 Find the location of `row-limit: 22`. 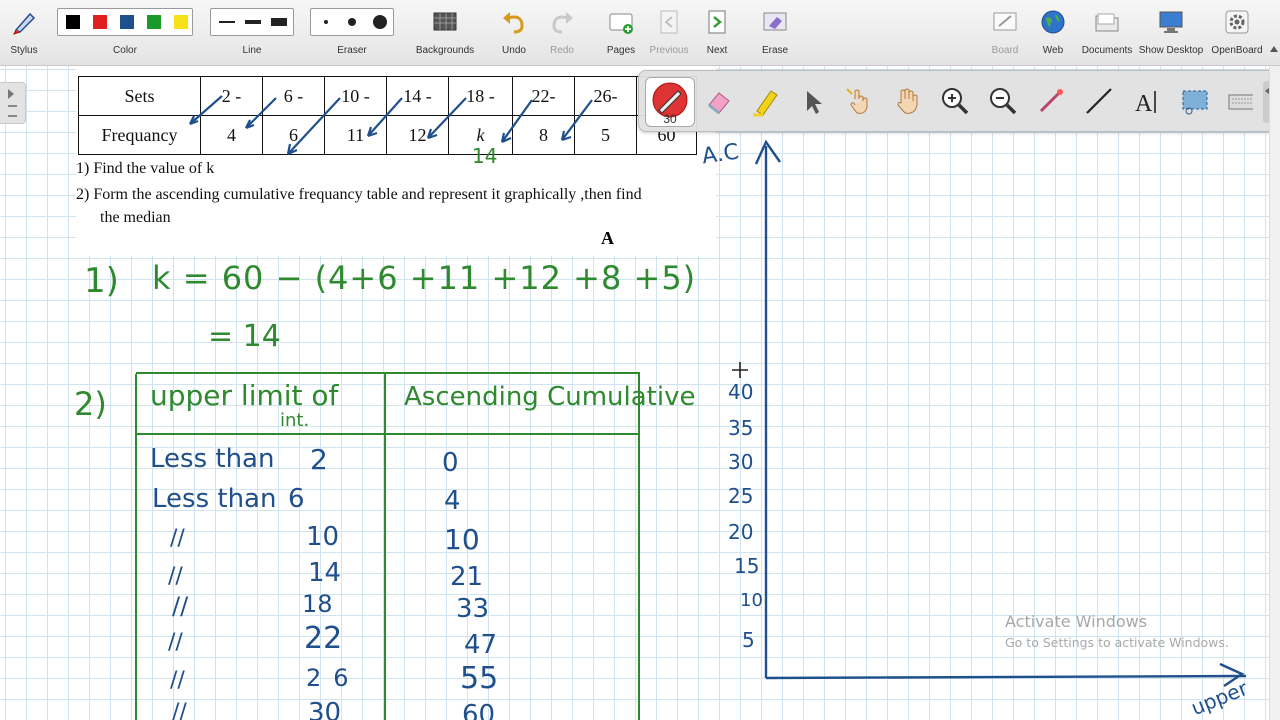

row-limit: 22 is located at coordinates (323, 638).